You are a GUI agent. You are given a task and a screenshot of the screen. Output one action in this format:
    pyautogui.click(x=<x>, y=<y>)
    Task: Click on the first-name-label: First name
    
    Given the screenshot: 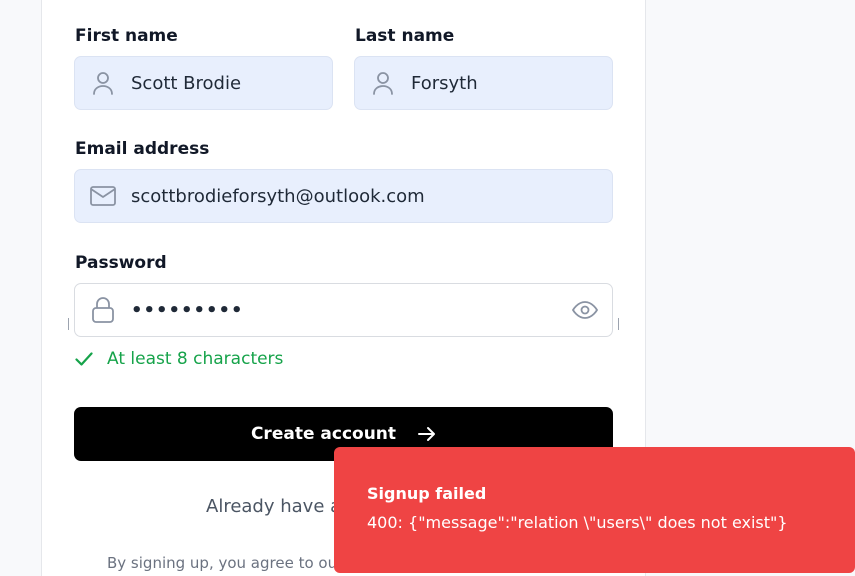 What is the action you would take?
    pyautogui.click(x=126, y=36)
    